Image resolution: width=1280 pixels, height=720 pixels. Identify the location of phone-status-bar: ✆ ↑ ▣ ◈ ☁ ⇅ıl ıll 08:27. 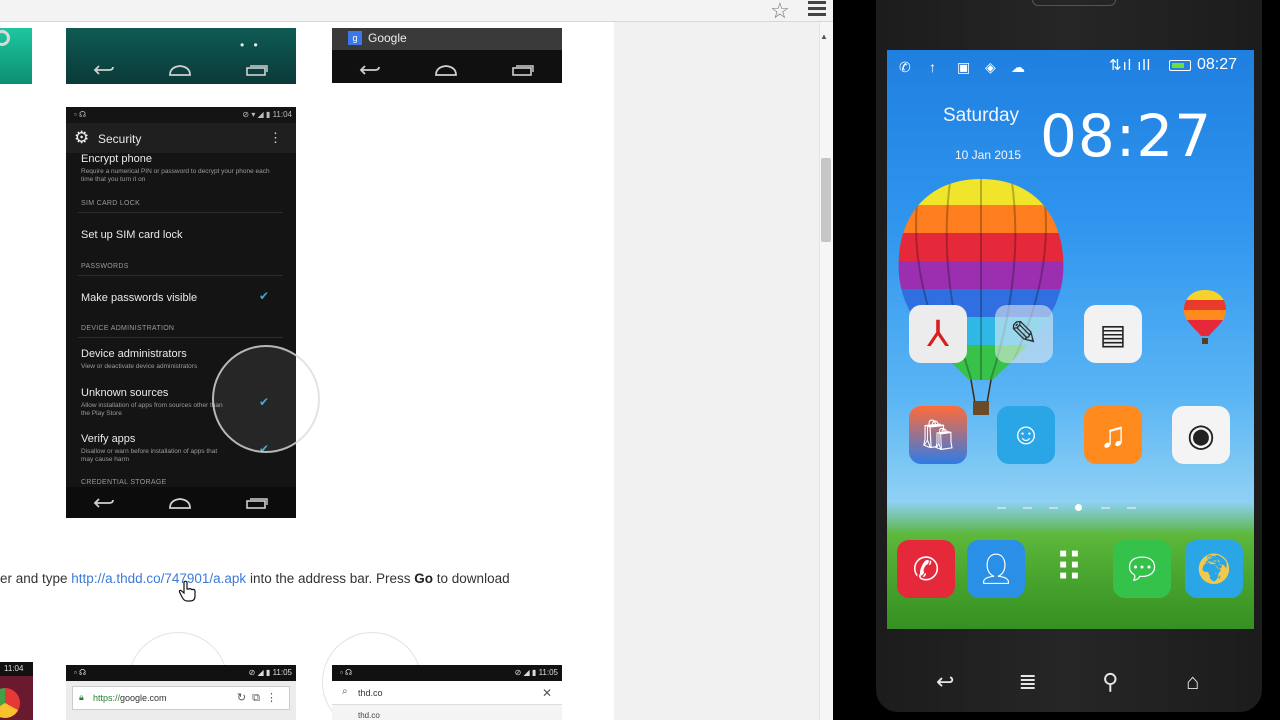
(1070, 65).